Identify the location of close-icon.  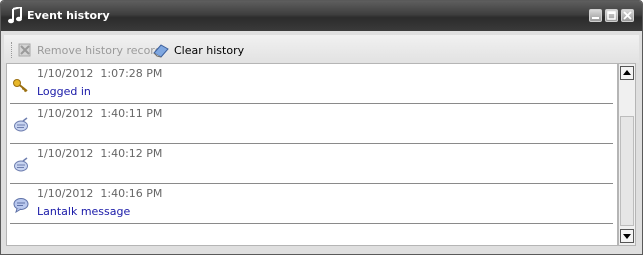
(627, 15).